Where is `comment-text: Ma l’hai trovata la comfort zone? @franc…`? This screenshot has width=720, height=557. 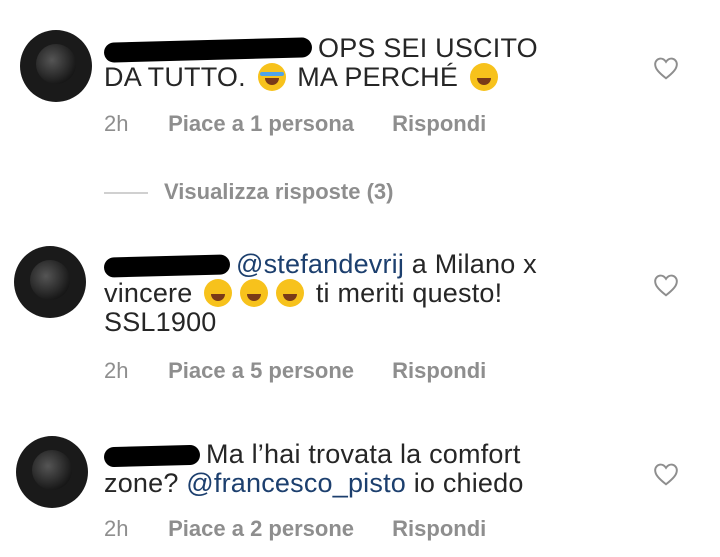 comment-text: Ma l’hai trovata la comfort zone? @franc… is located at coordinates (313, 468).